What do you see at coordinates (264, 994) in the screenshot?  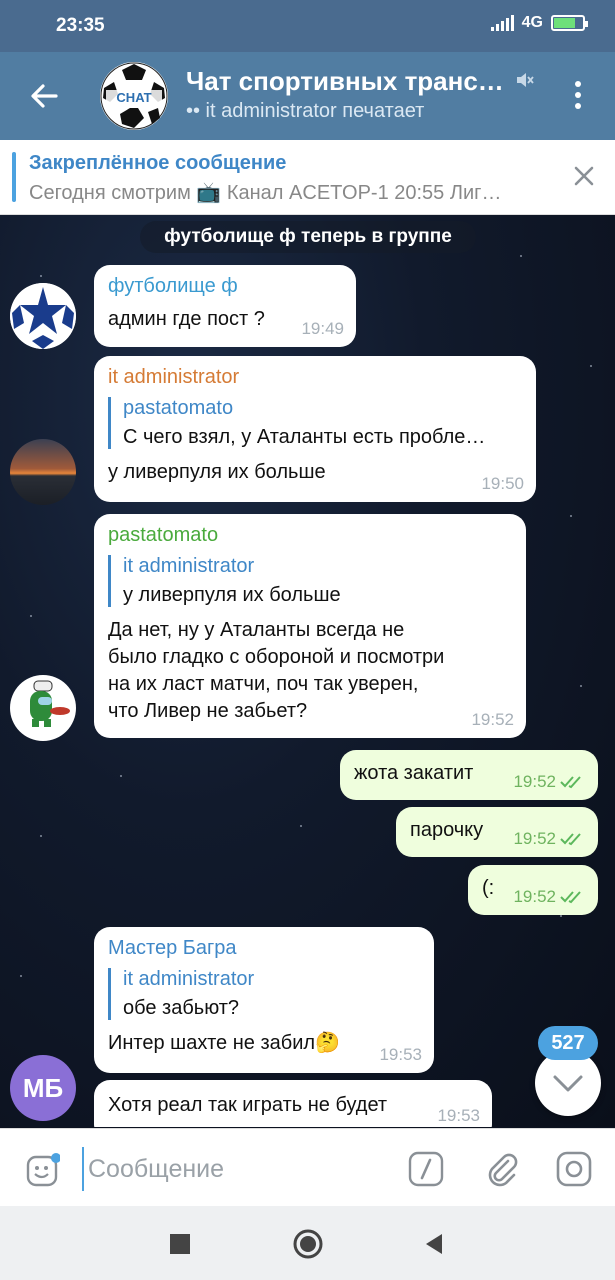 I see `reply-quote: it administrator обе забьют?` at bounding box center [264, 994].